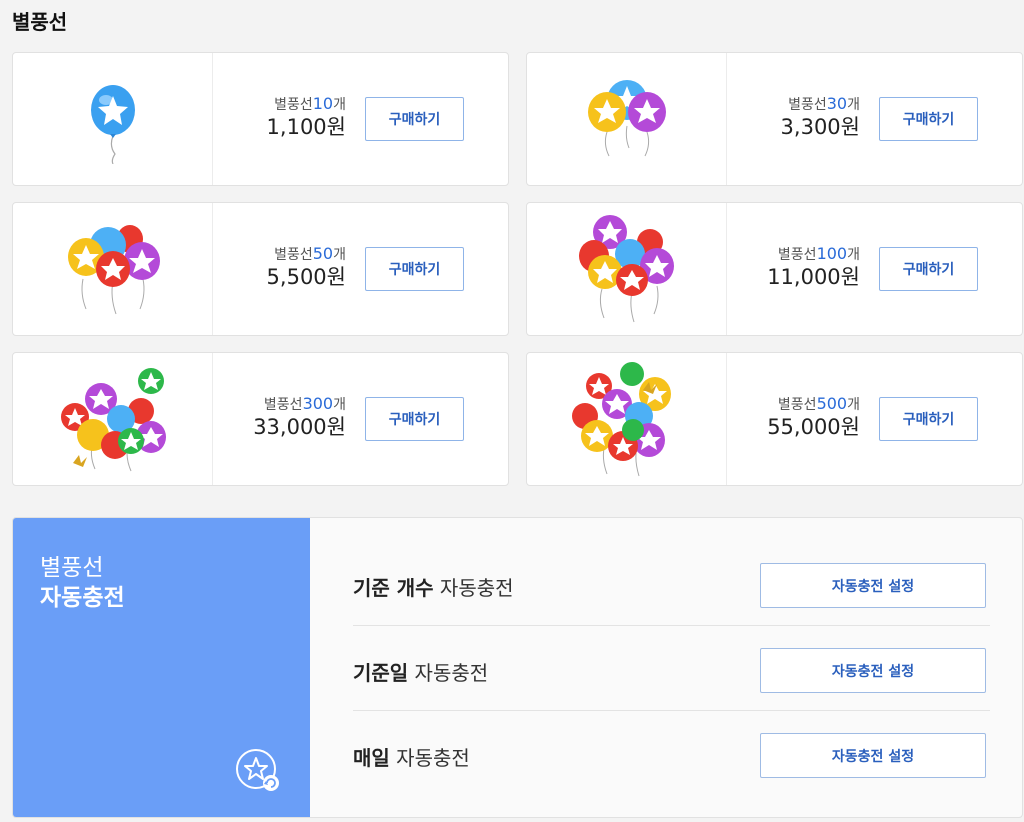  I want to click on quantity-label: 별풍선100개, so click(818, 254).